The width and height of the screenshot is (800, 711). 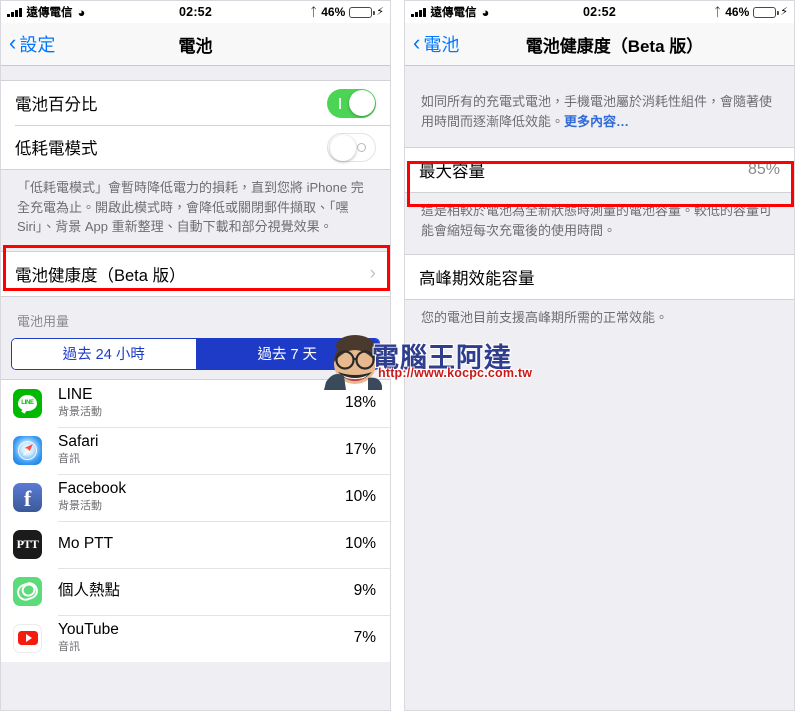 I want to click on app-name: Facebook, so click(x=92, y=489).